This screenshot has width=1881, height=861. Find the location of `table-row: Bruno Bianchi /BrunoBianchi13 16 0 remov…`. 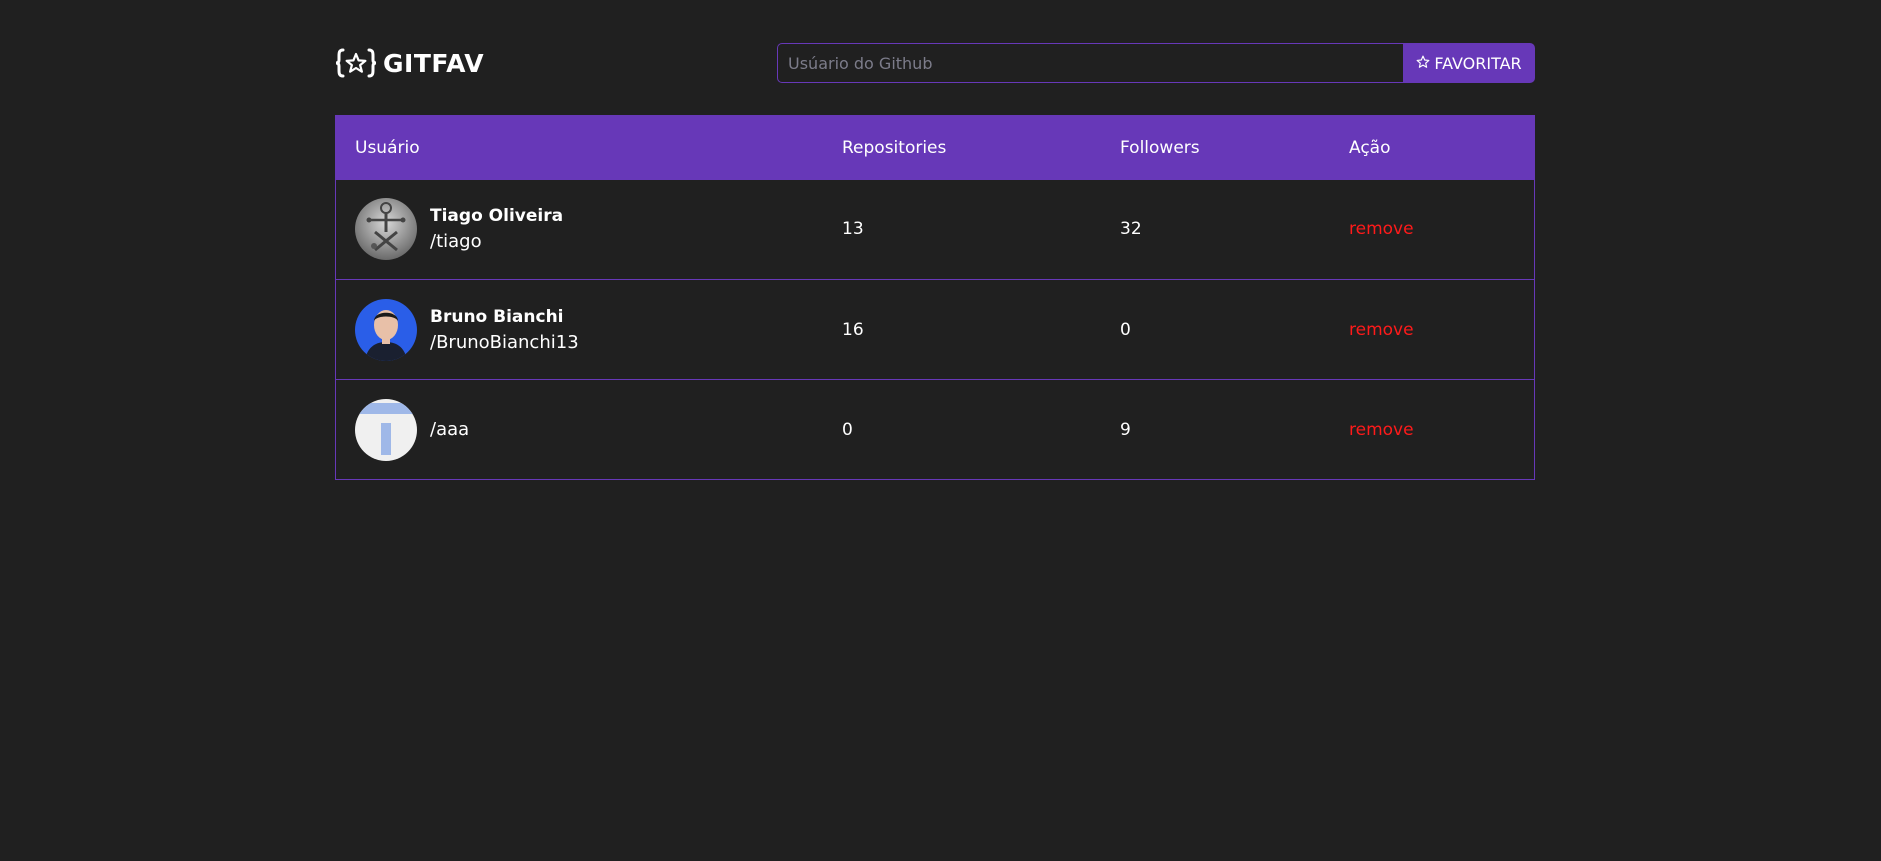

table-row: Bruno Bianchi /BrunoBianchi13 16 0 remov… is located at coordinates (935, 329).